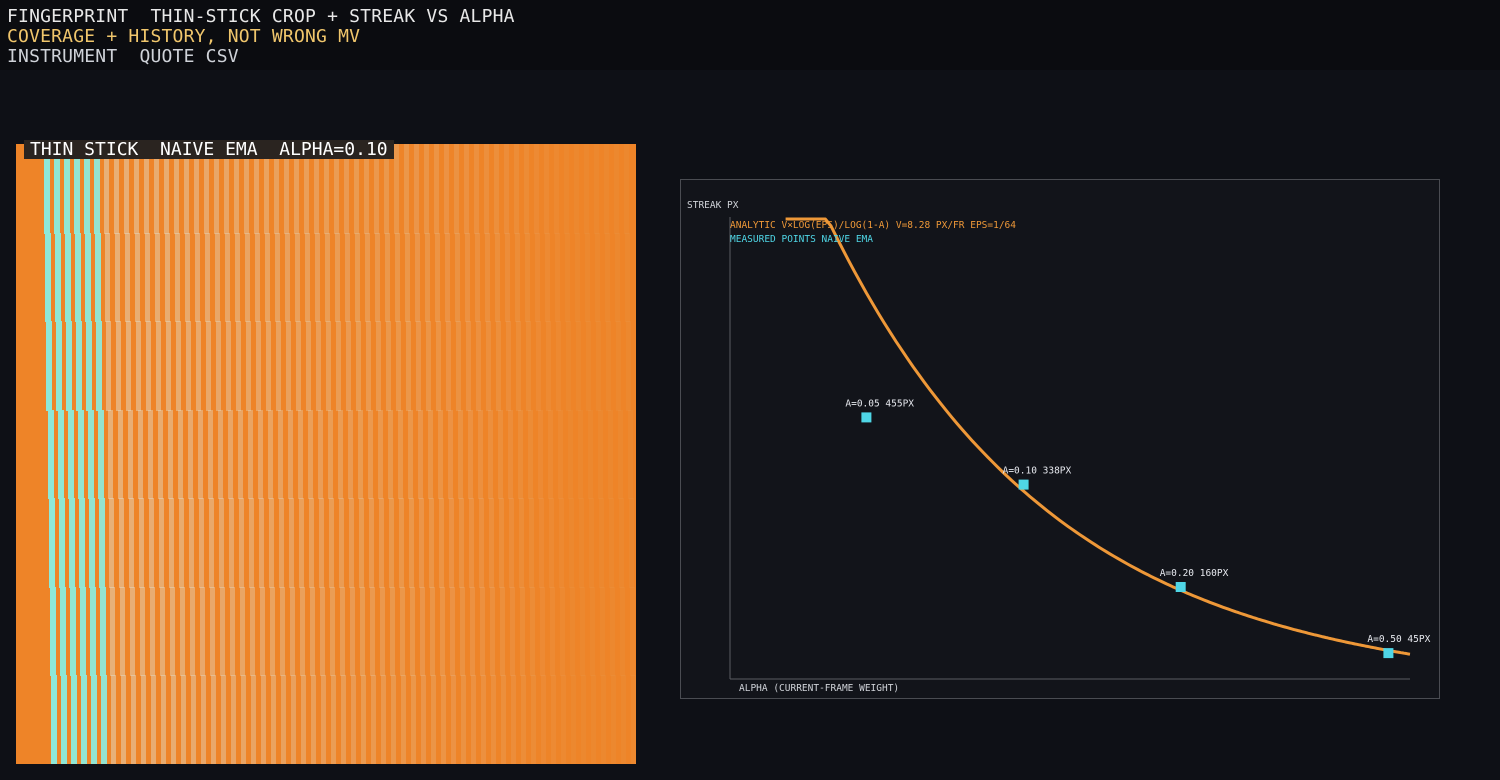 The height and width of the screenshot is (780, 1500). I want to click on measured-point-label: A=0.10 338PX, so click(1037, 471).